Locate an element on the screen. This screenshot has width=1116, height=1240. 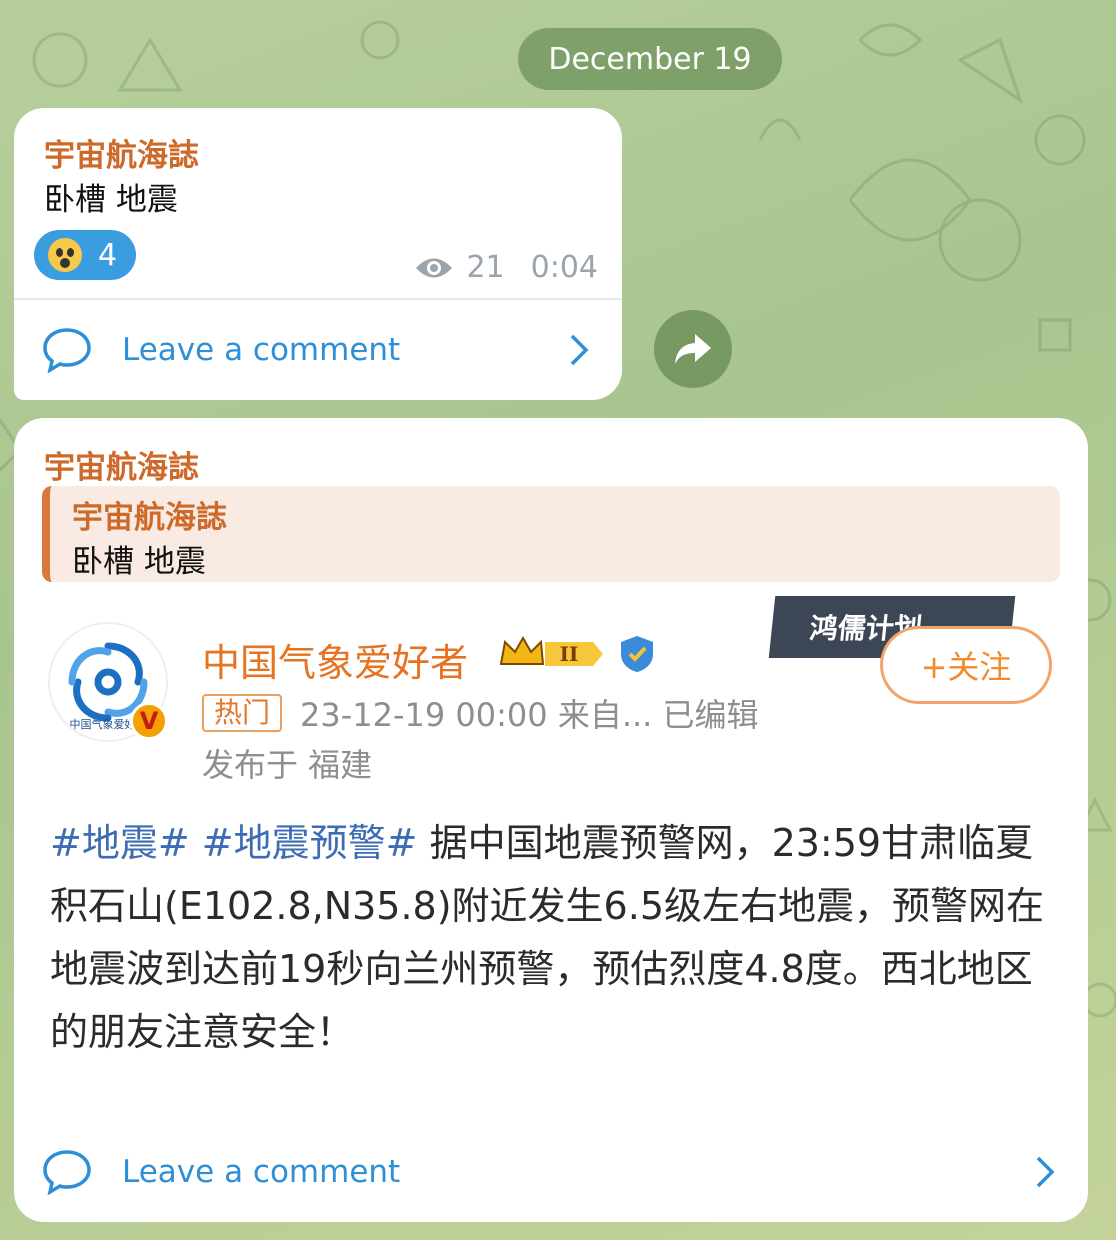
weibo-post-meta: 23-12-19 00:00 来自... 已编辑 is located at coordinates (529, 715).